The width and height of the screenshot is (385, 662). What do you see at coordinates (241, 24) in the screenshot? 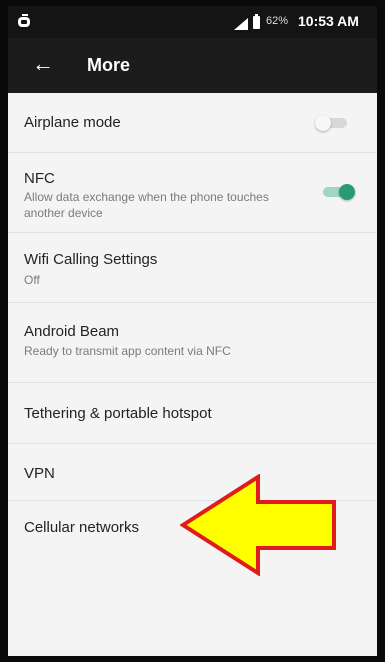
I see `signal-icon` at bounding box center [241, 24].